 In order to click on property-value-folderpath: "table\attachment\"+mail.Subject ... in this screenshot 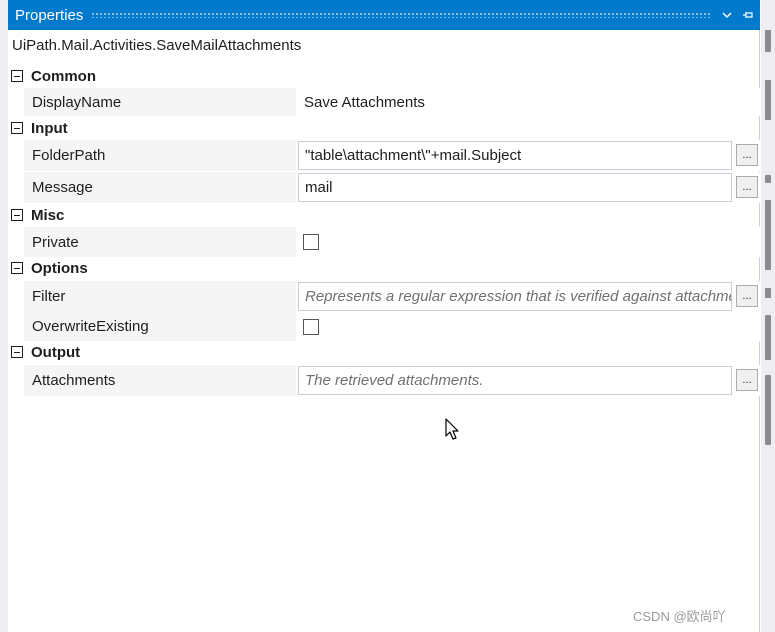, I will do `click(528, 155)`.